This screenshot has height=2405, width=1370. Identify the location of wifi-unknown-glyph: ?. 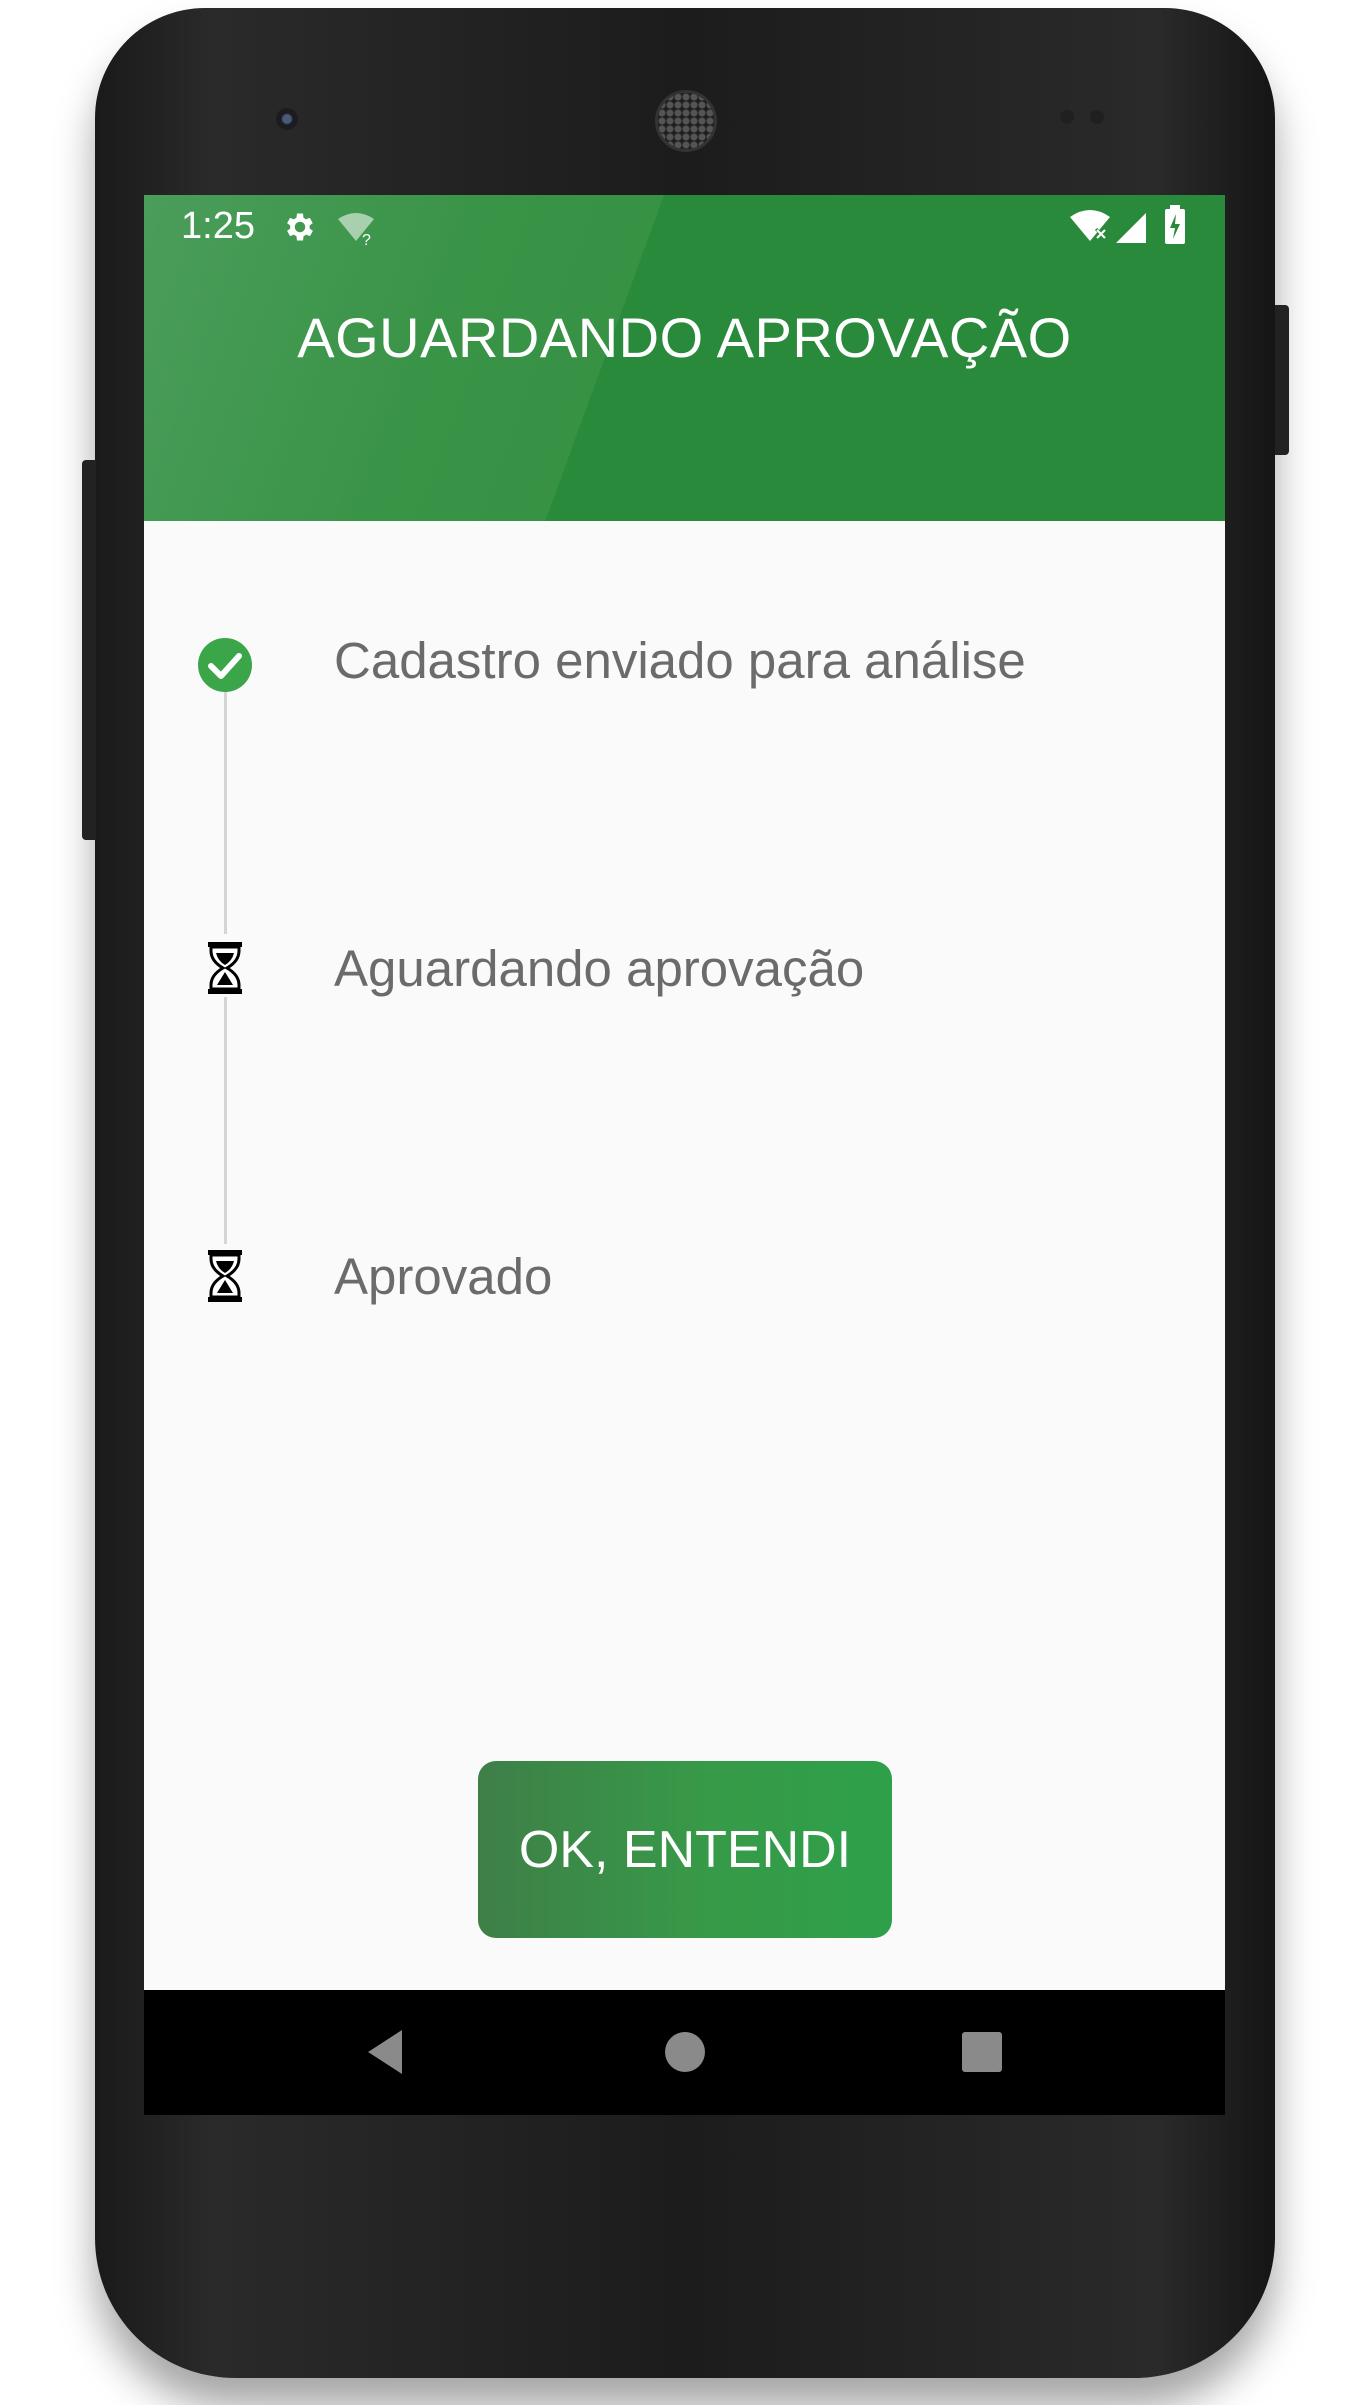
(366, 239).